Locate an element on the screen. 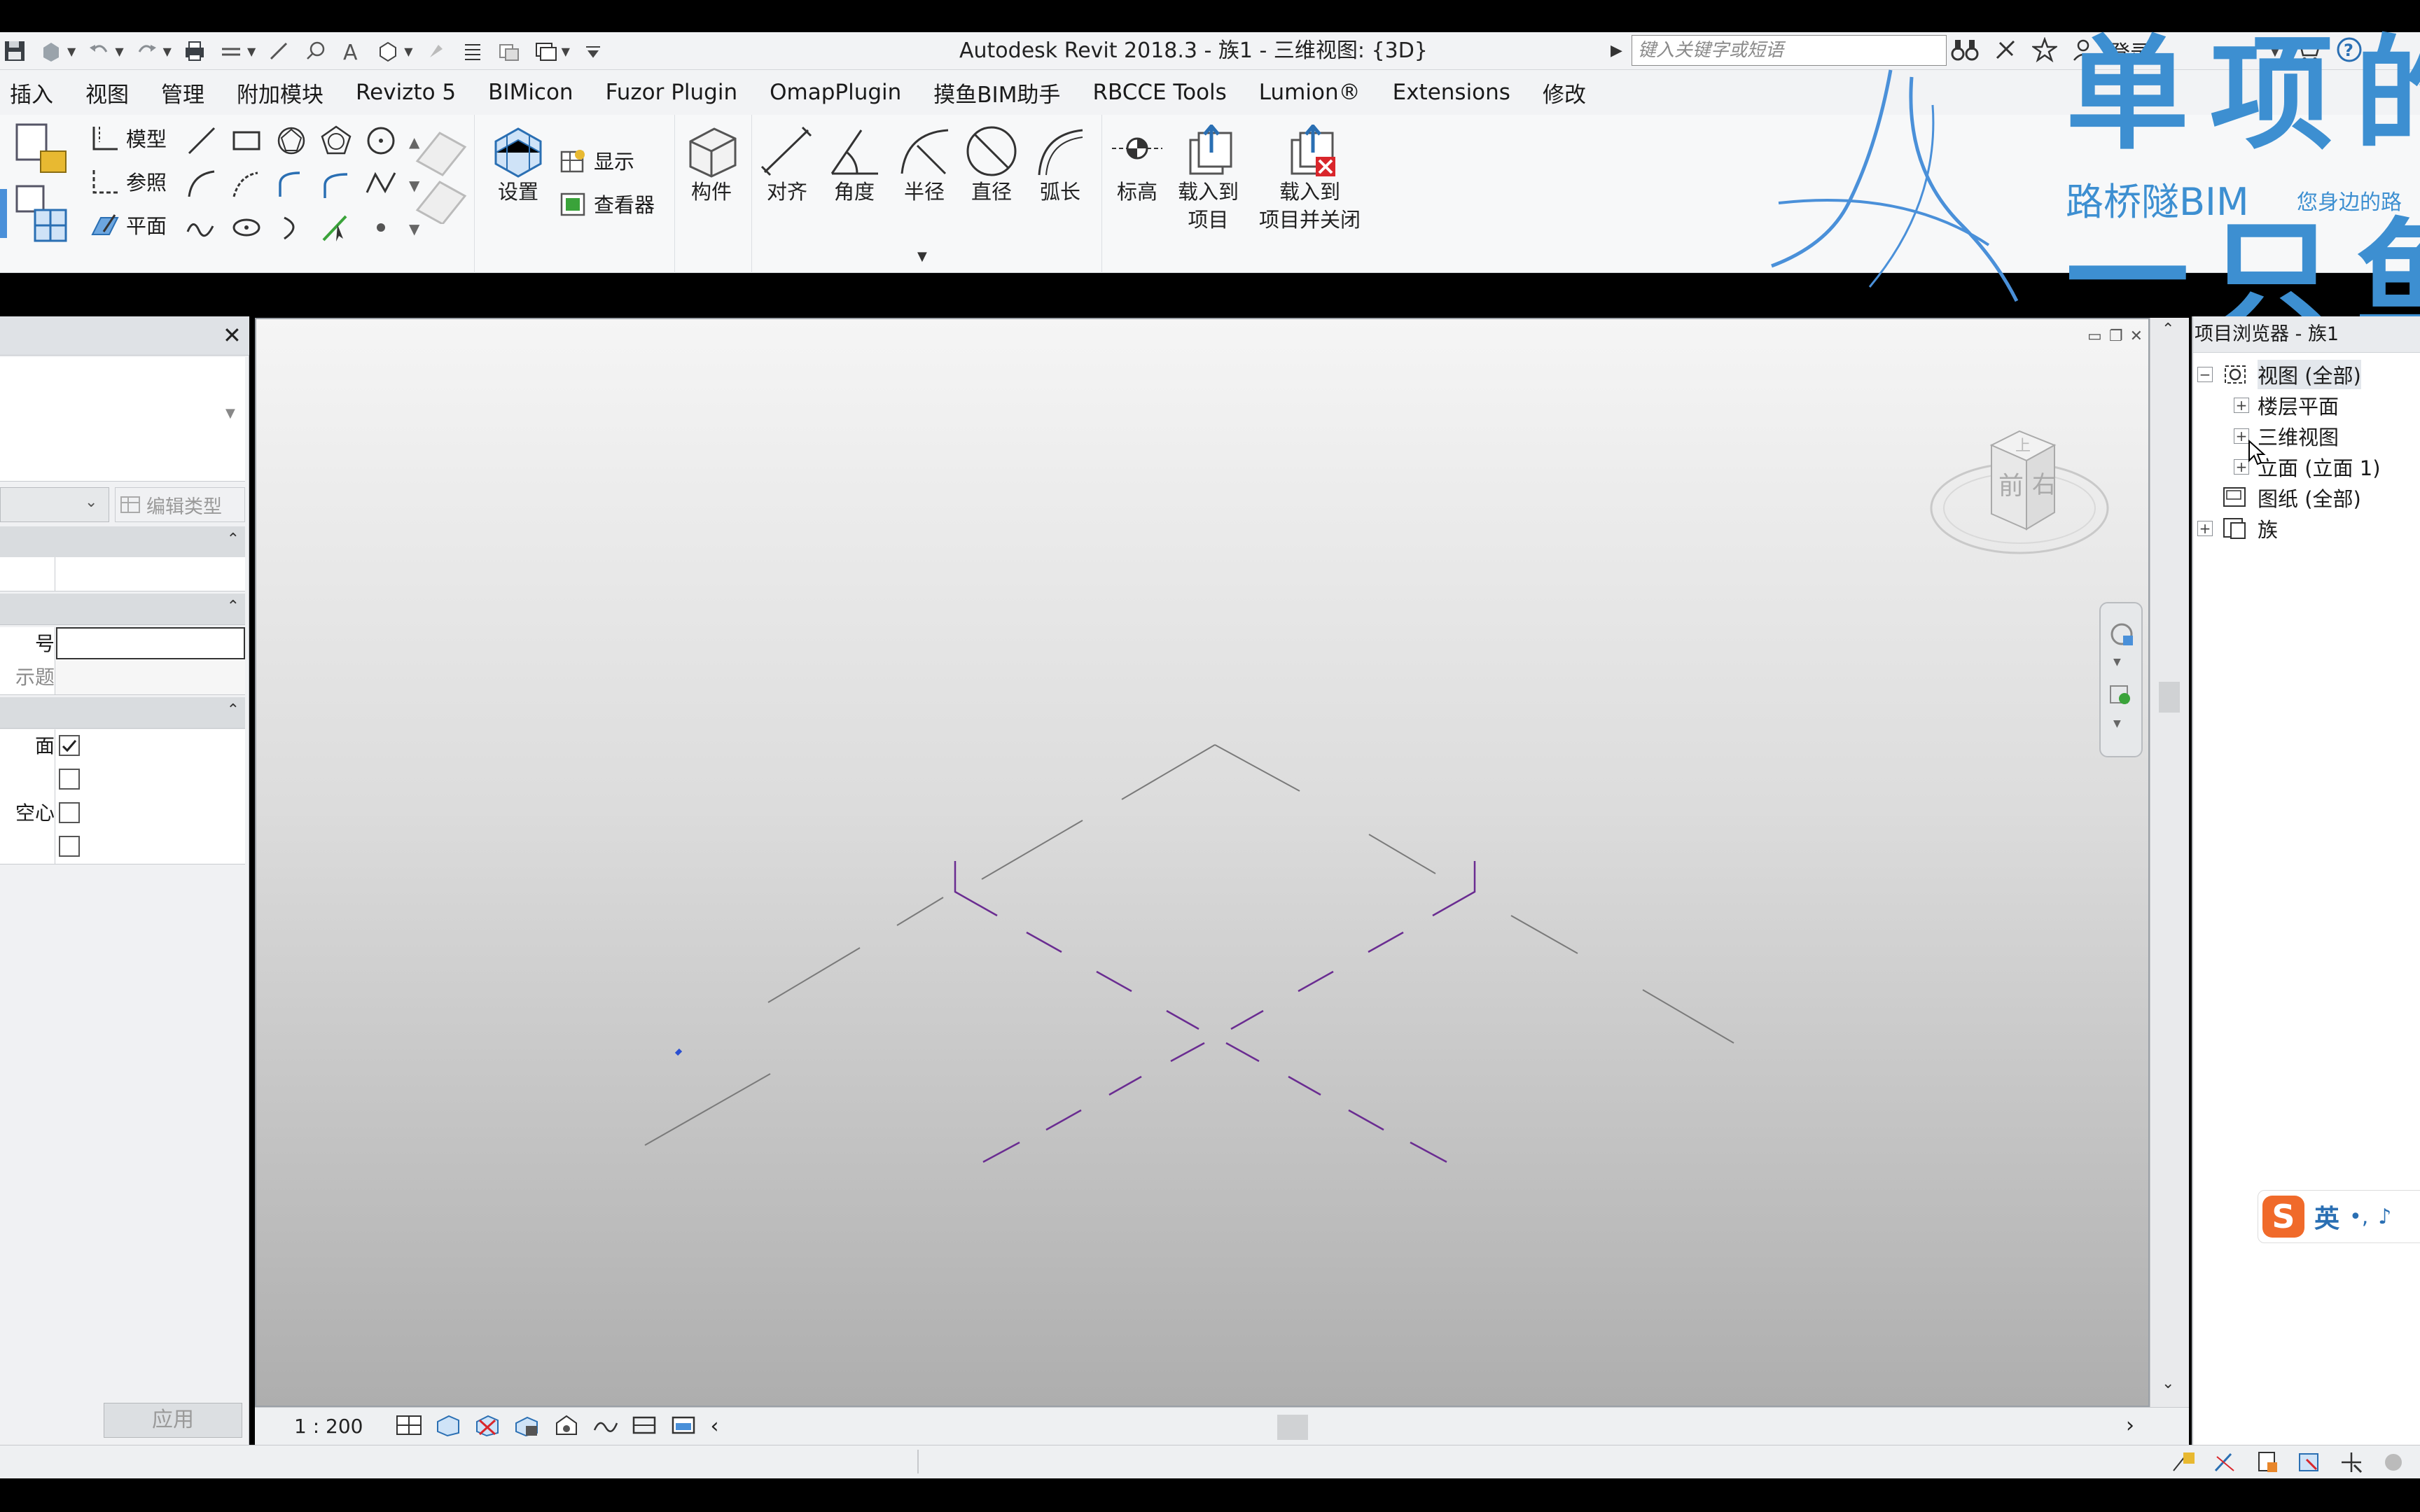  show-work-plane-button: 显示 is located at coordinates (596, 160).